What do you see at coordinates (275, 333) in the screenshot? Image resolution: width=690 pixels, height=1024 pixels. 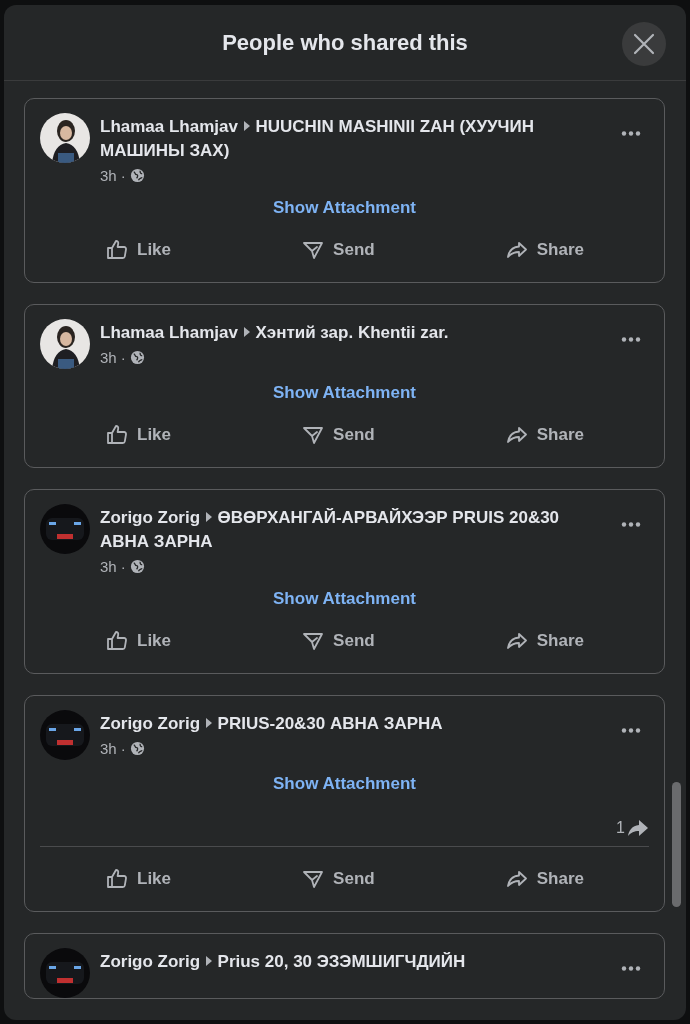 I see `post-heading: Lhamaa Lhamjav Хэнтий зар. Khentii zar.` at bounding box center [275, 333].